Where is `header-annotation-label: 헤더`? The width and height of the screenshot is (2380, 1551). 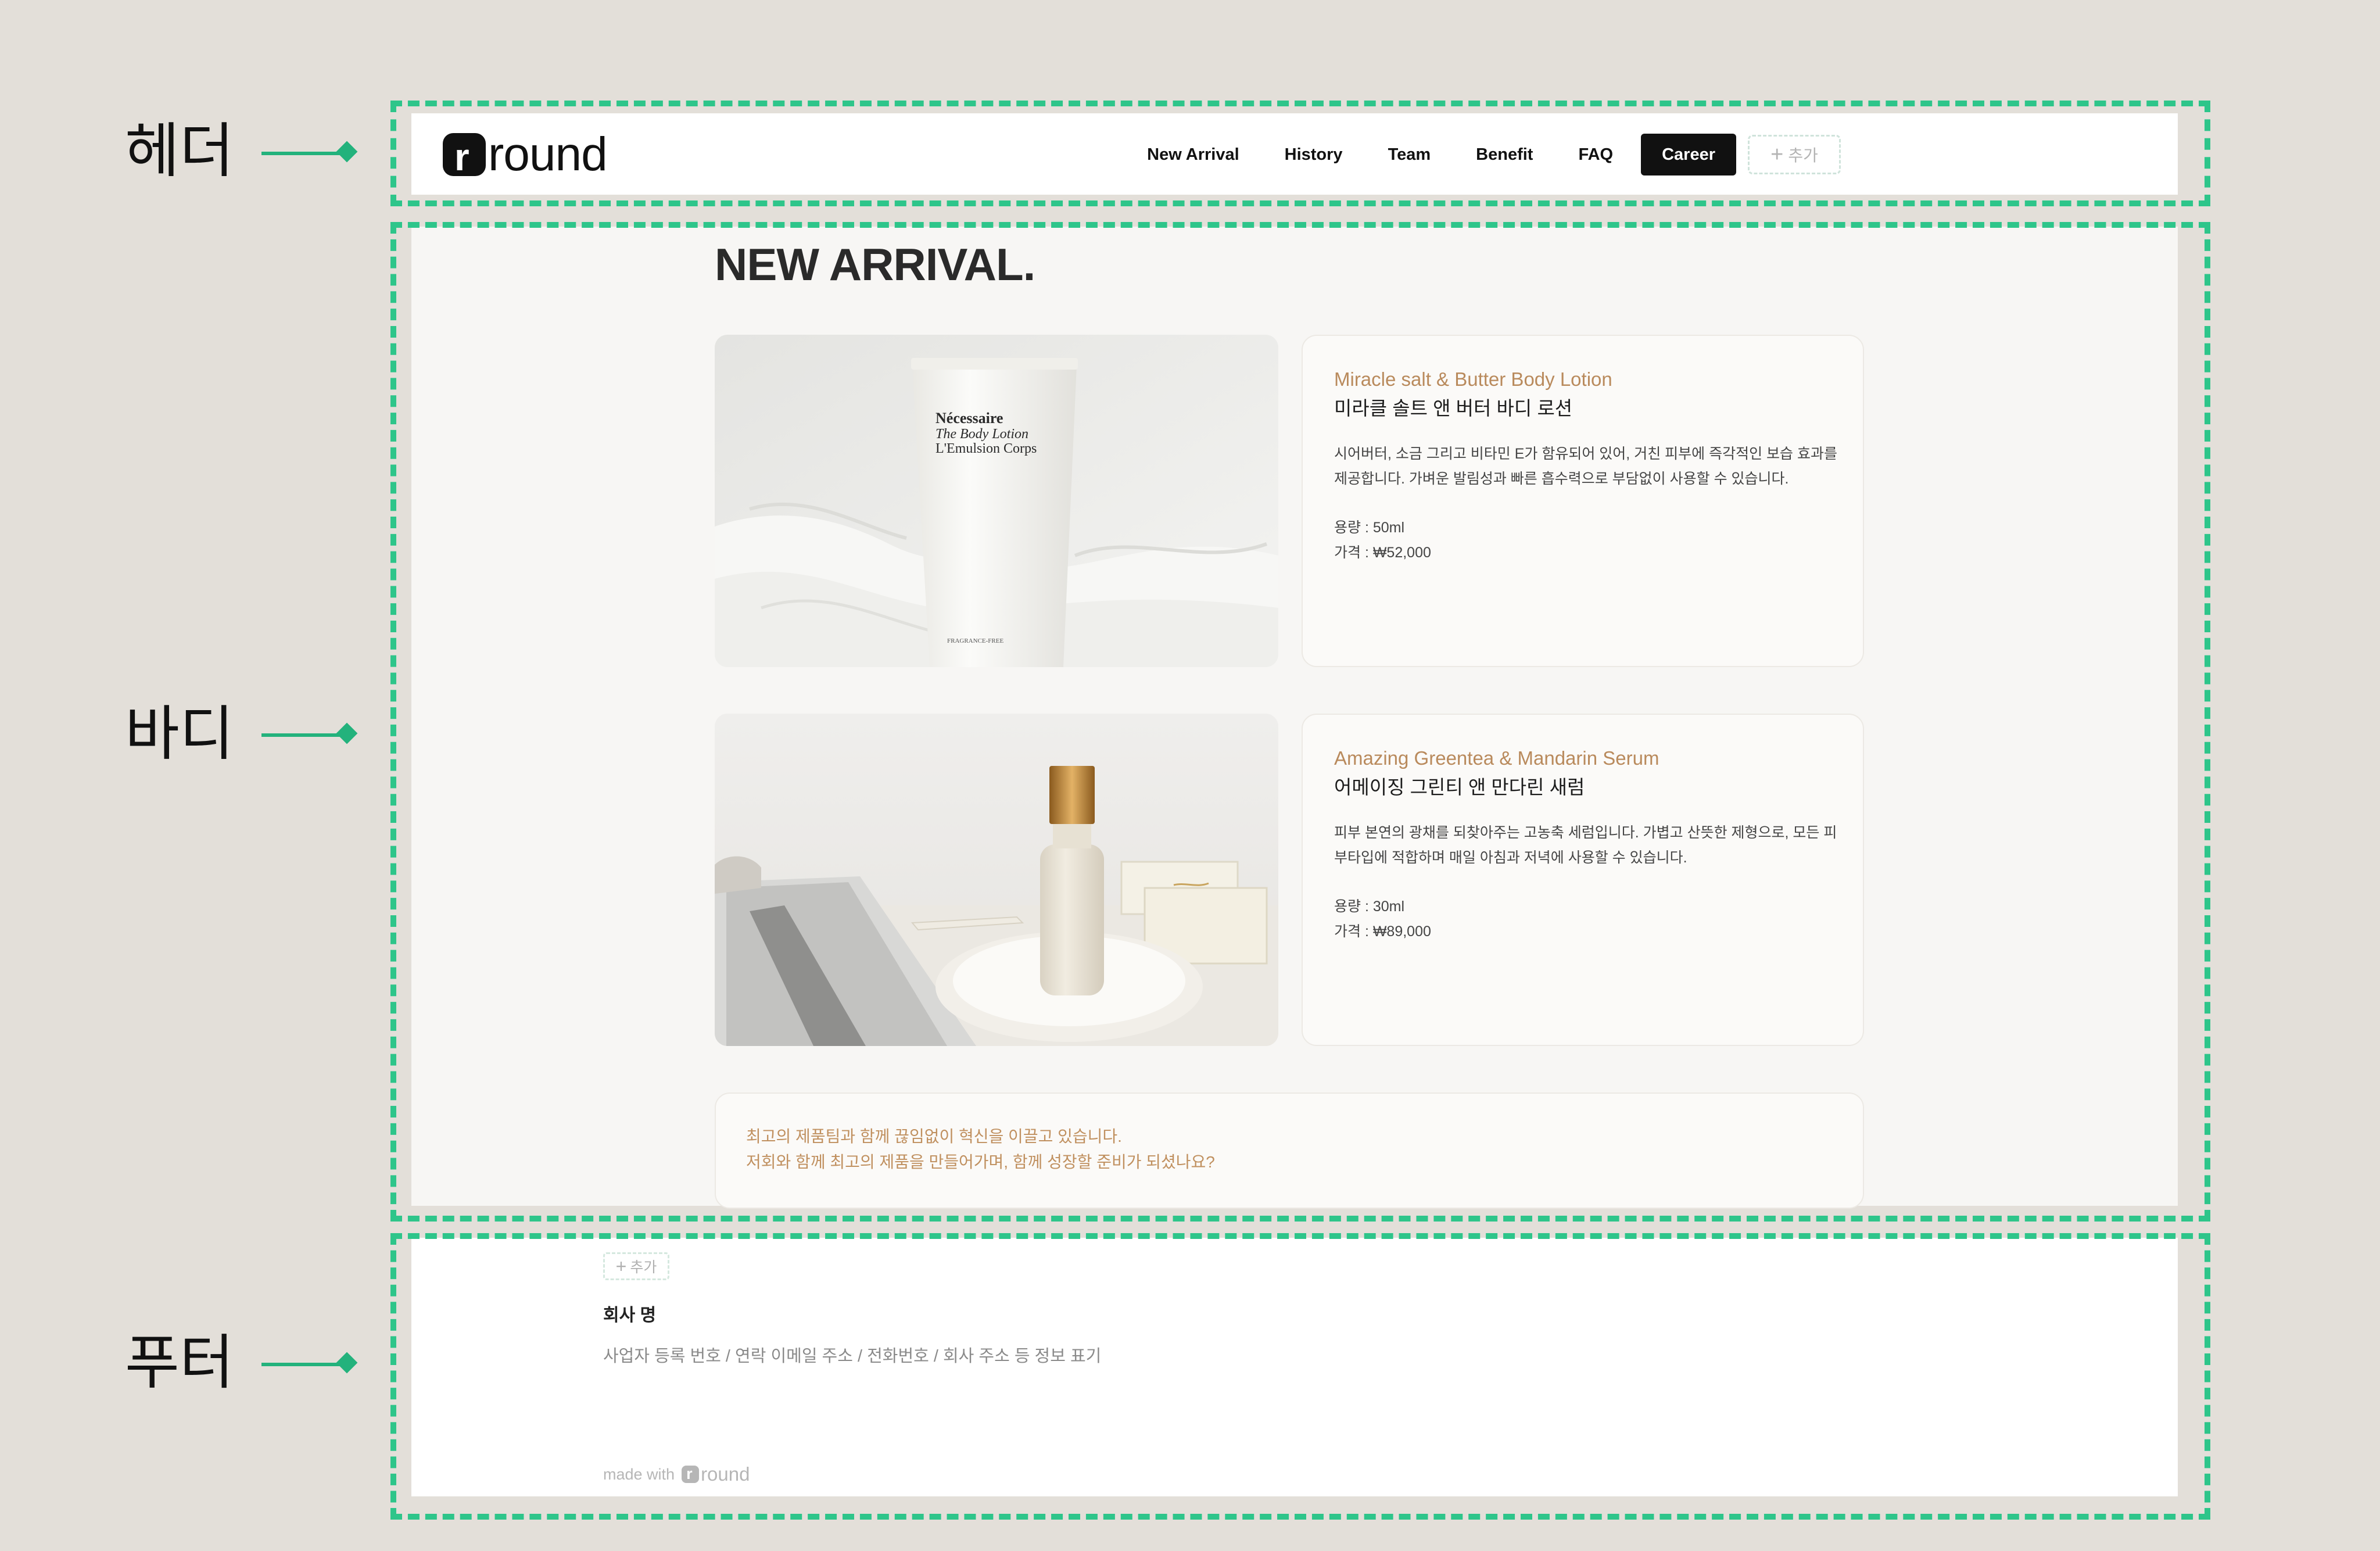 header-annotation-label: 헤더 is located at coordinates (180, 151).